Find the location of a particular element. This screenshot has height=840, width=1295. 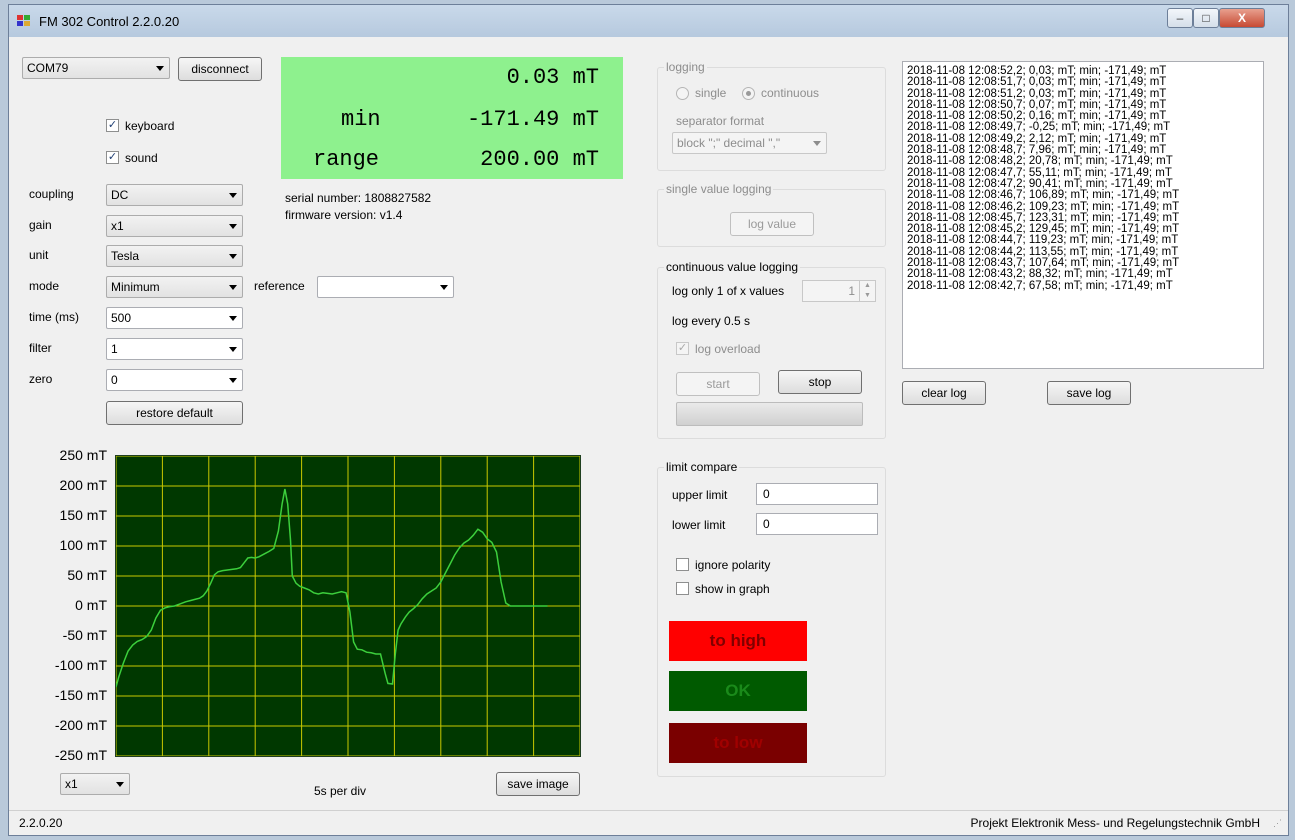

log-only-label: log only 1 of x values is located at coordinates (728, 291).